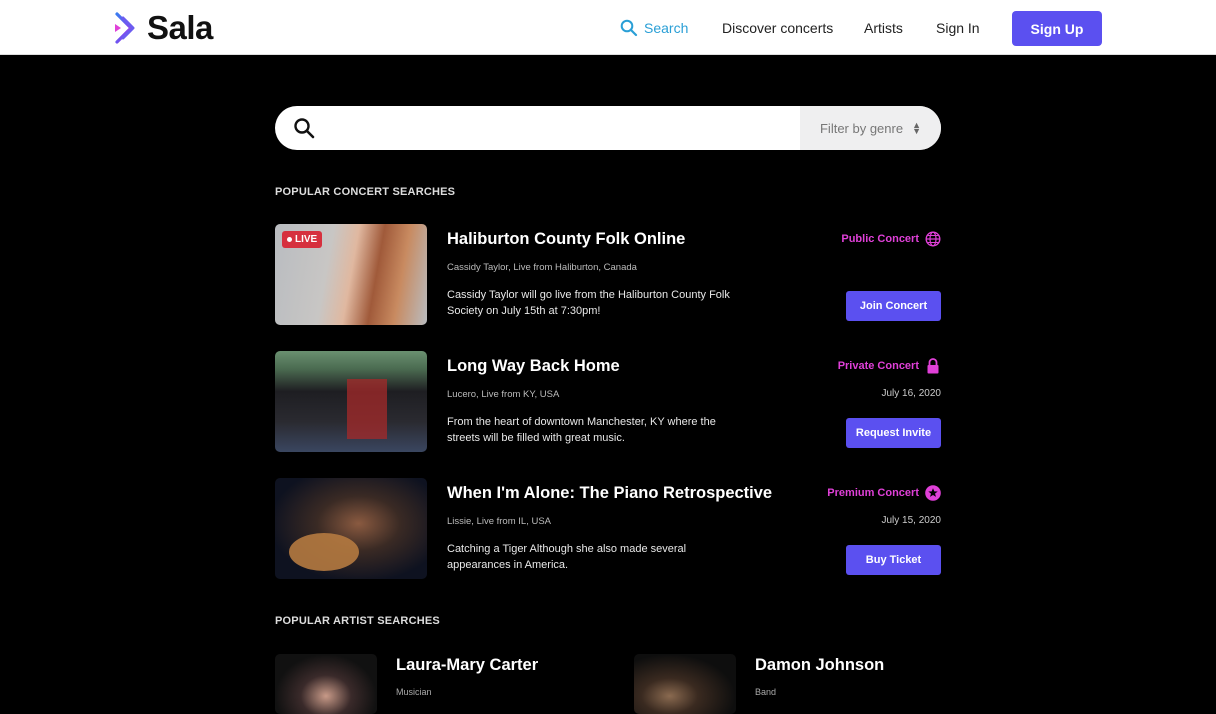 Image resolution: width=1216 pixels, height=714 pixels. What do you see at coordinates (445, 684) in the screenshot?
I see `artist-card: Laura-Mary Carter Musician` at bounding box center [445, 684].